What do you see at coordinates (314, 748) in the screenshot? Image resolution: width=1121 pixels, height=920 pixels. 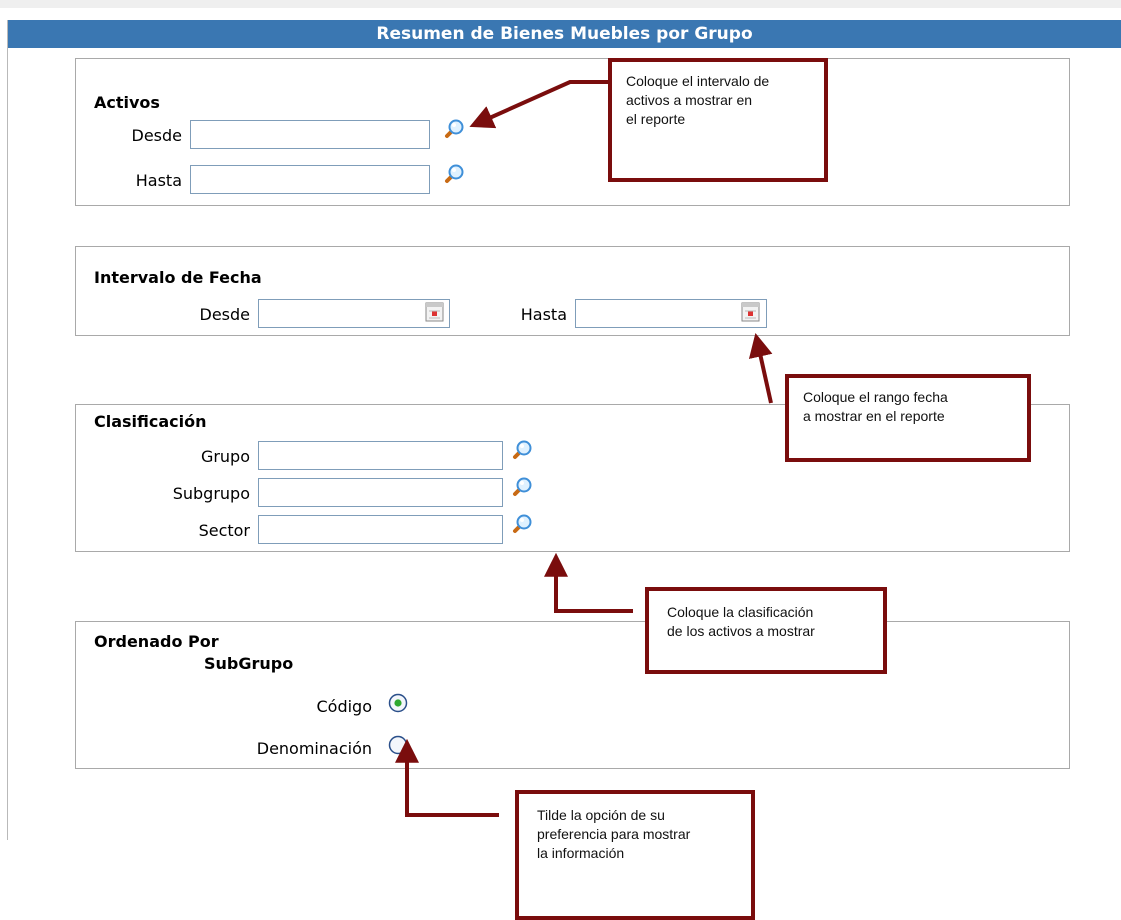 I see `denominacion-label: Denominación` at bounding box center [314, 748].